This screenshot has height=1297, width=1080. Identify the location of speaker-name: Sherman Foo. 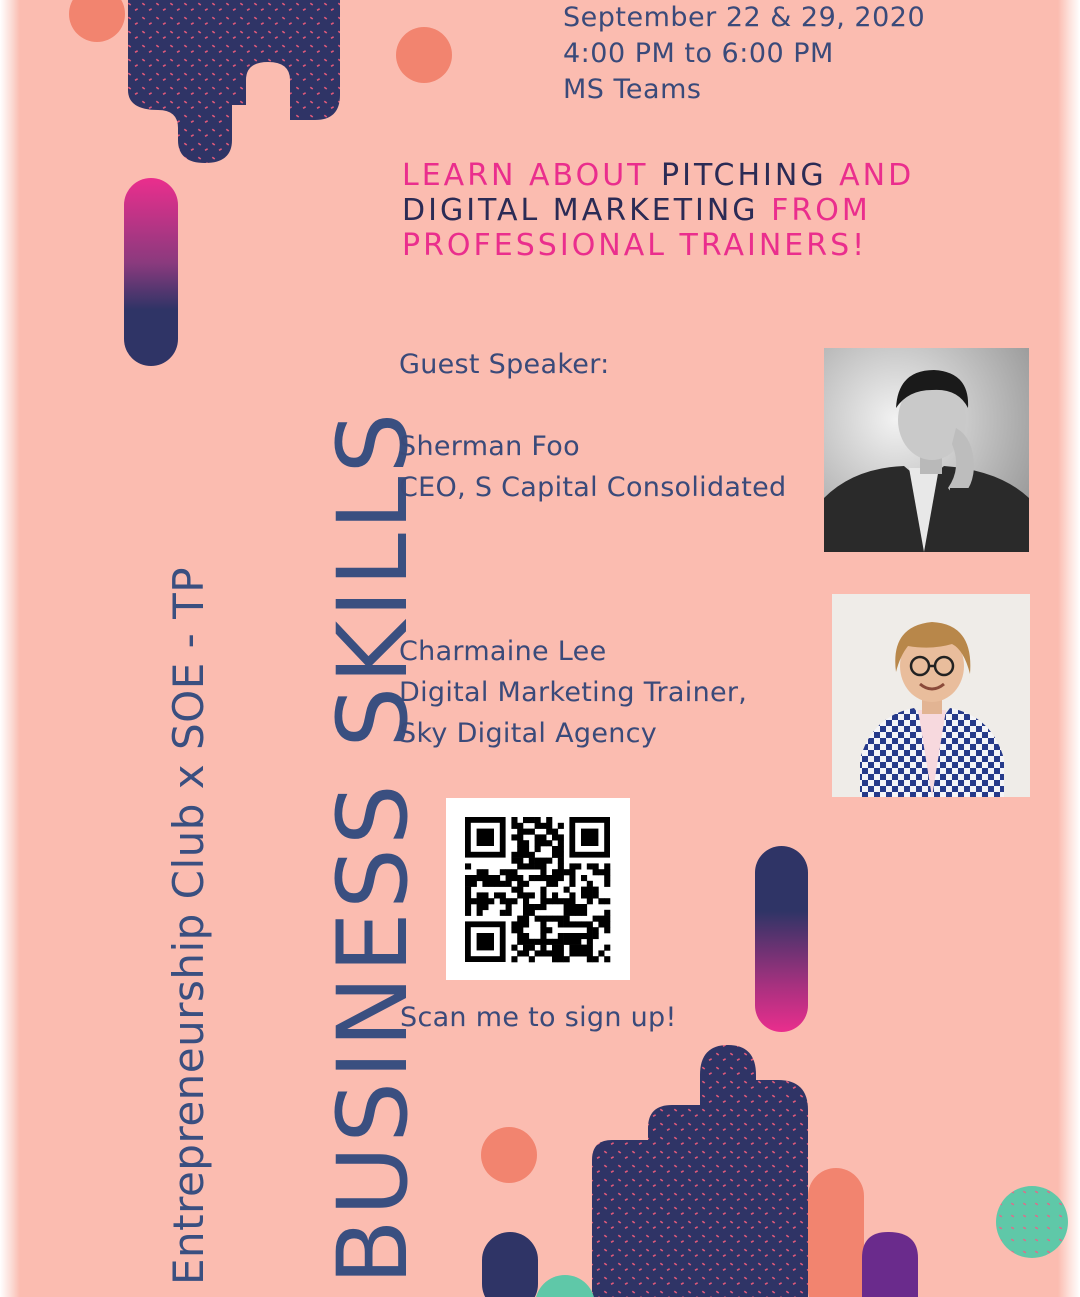
(489, 446).